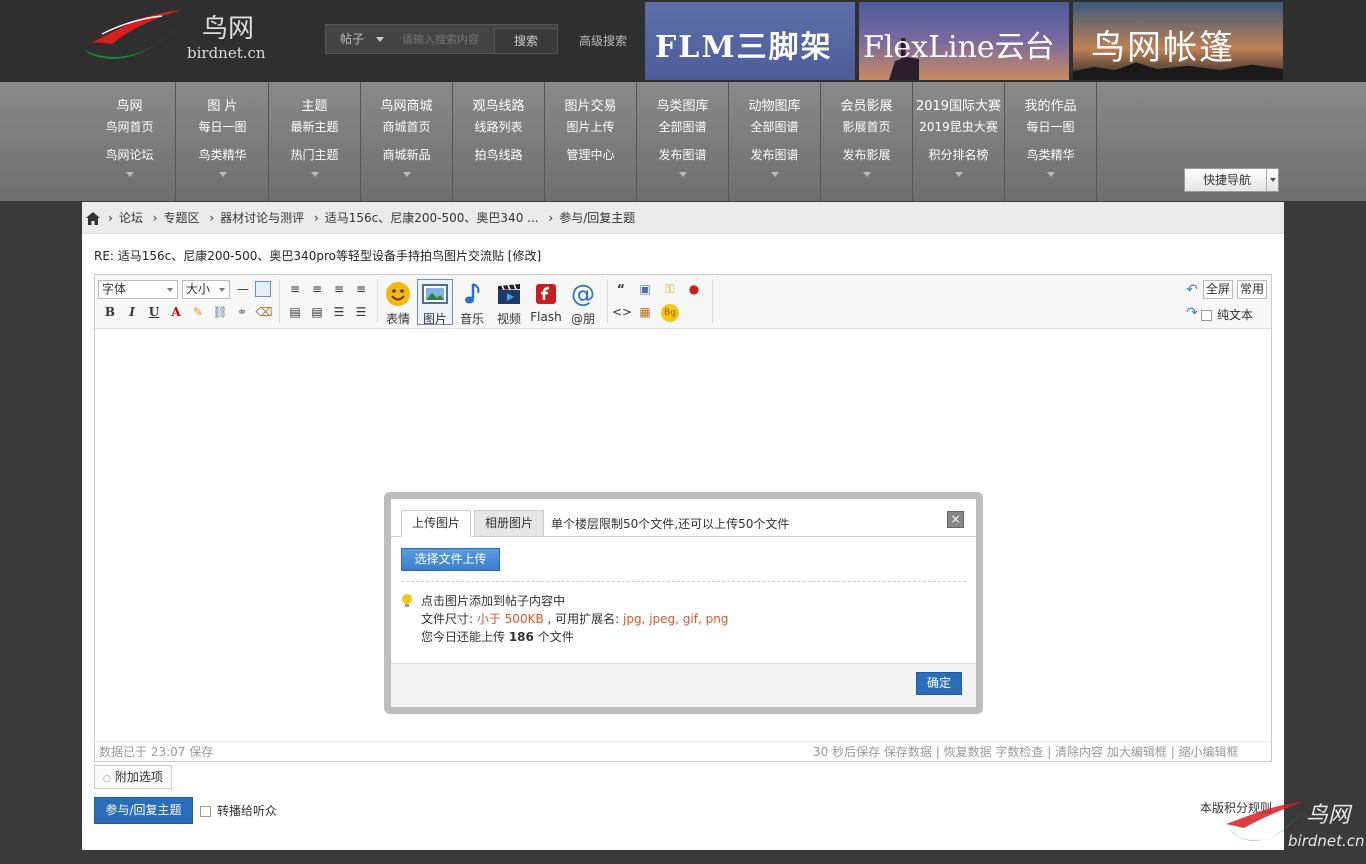 This screenshot has height=864, width=1366. I want to click on plaintext-toggle: 纯文本, so click(1227, 314).